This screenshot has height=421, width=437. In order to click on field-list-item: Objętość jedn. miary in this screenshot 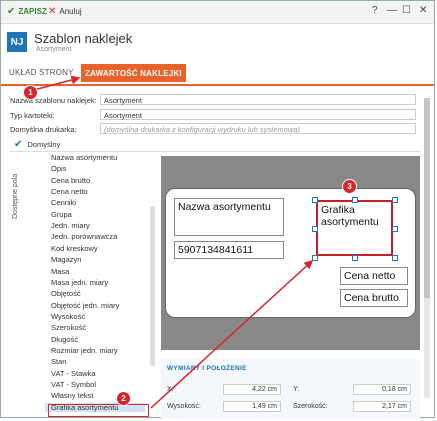, I will do `click(85, 305)`.